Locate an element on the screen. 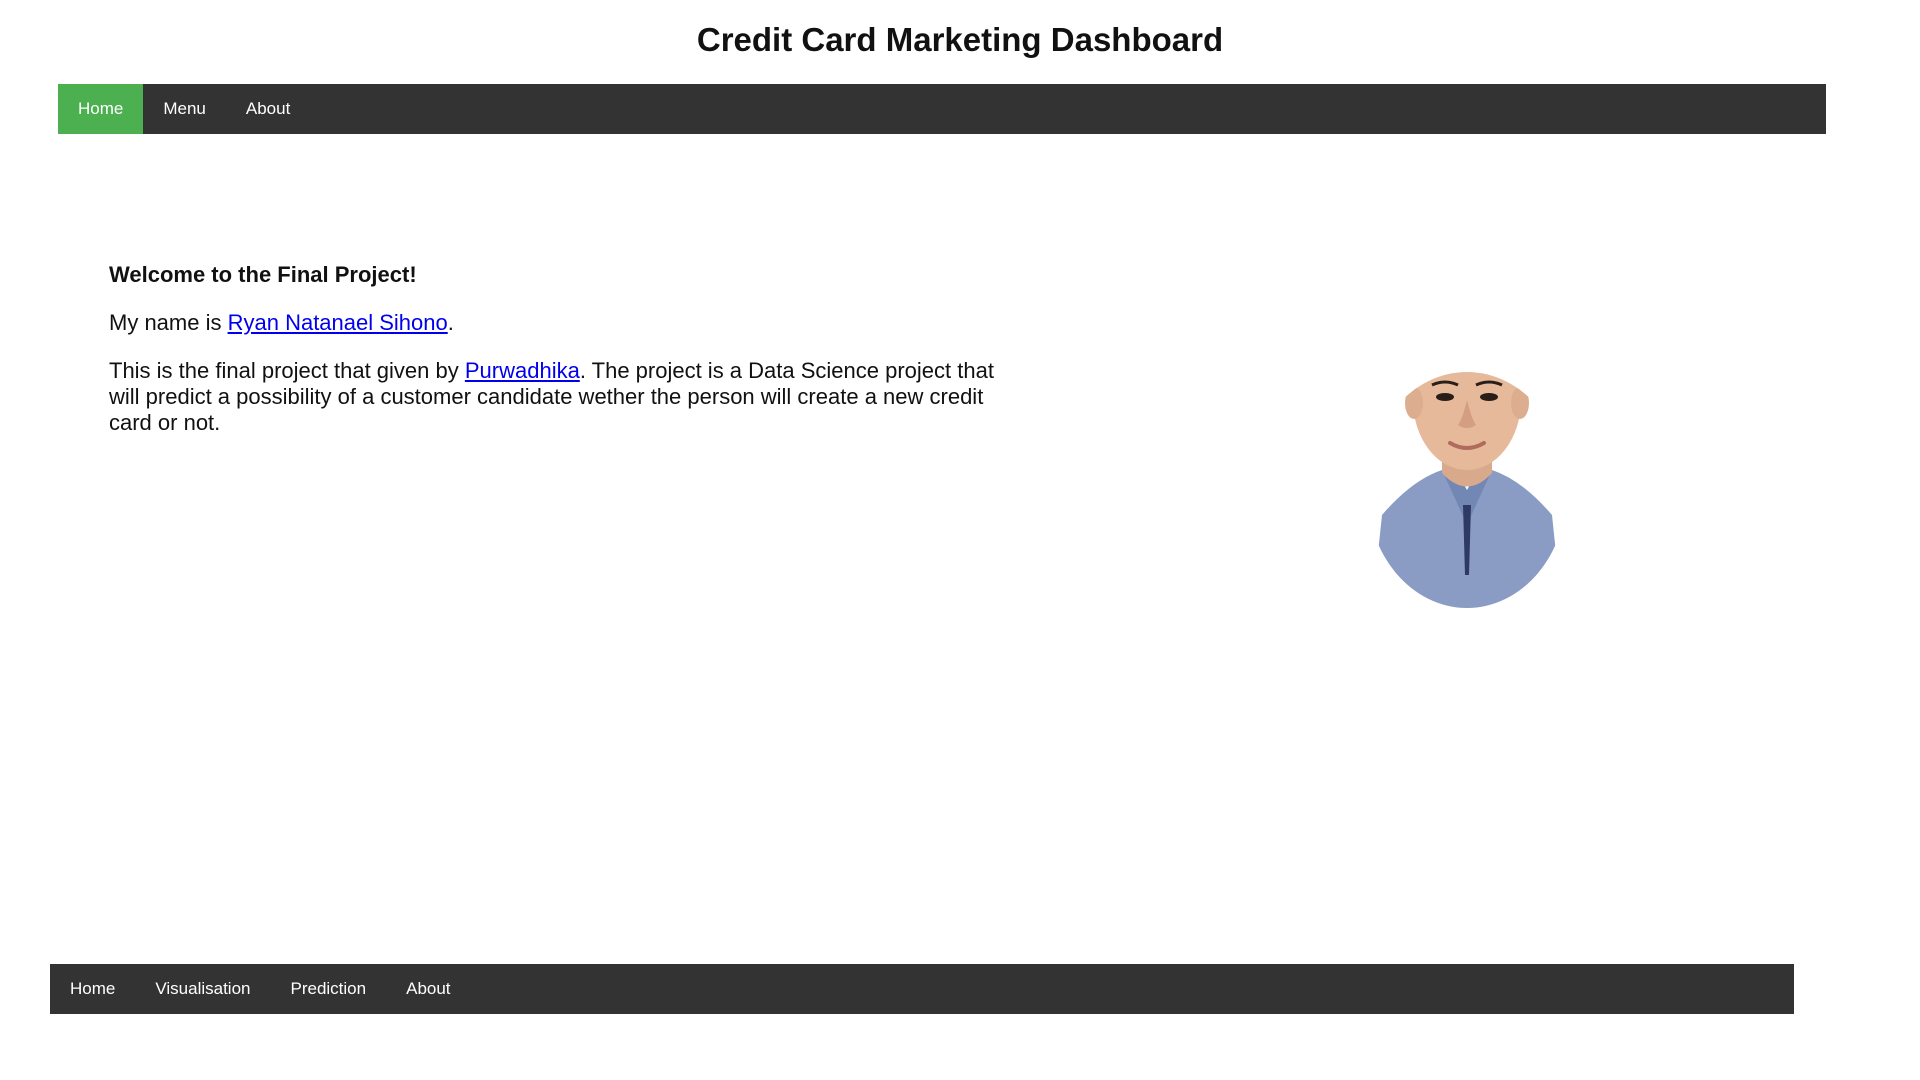 The height and width of the screenshot is (1080, 1920). footer-nav-visualisation: Visualisation is located at coordinates (202, 989).